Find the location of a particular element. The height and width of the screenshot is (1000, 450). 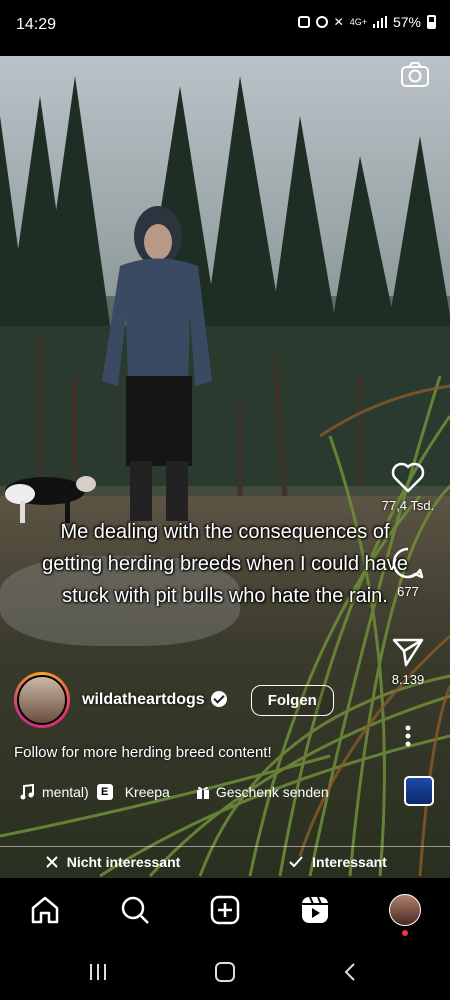

username-text: wildatheartdogs is located at coordinates (143, 699).